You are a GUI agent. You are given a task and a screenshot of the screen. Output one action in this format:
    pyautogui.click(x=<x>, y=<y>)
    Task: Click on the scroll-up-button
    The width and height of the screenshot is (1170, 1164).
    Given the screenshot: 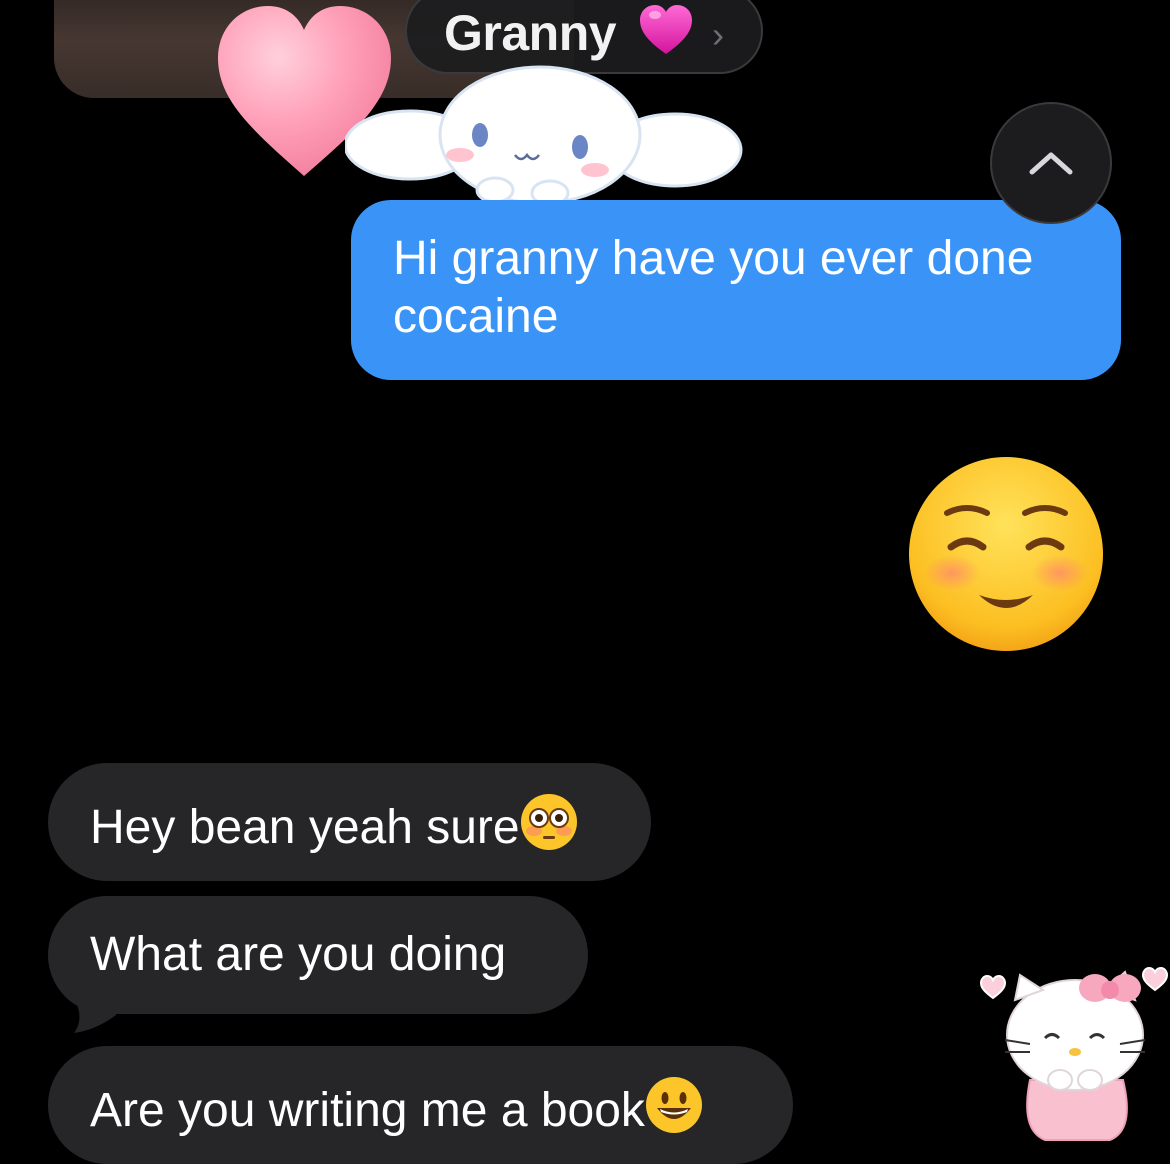 What is the action you would take?
    pyautogui.click(x=1051, y=163)
    